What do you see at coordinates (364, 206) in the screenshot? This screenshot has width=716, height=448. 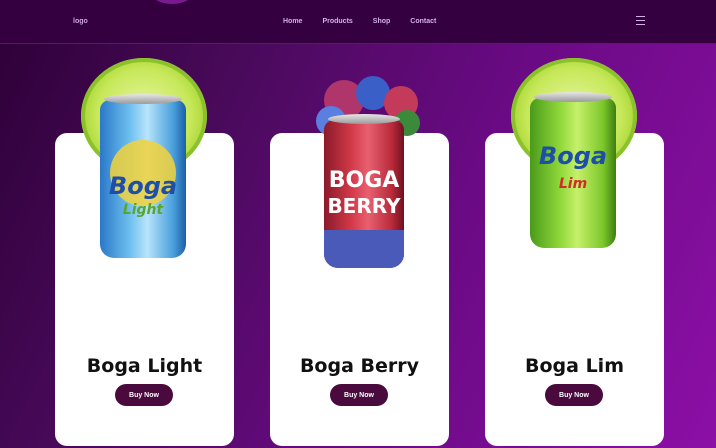 I see `can-flavor-text: BERRY` at bounding box center [364, 206].